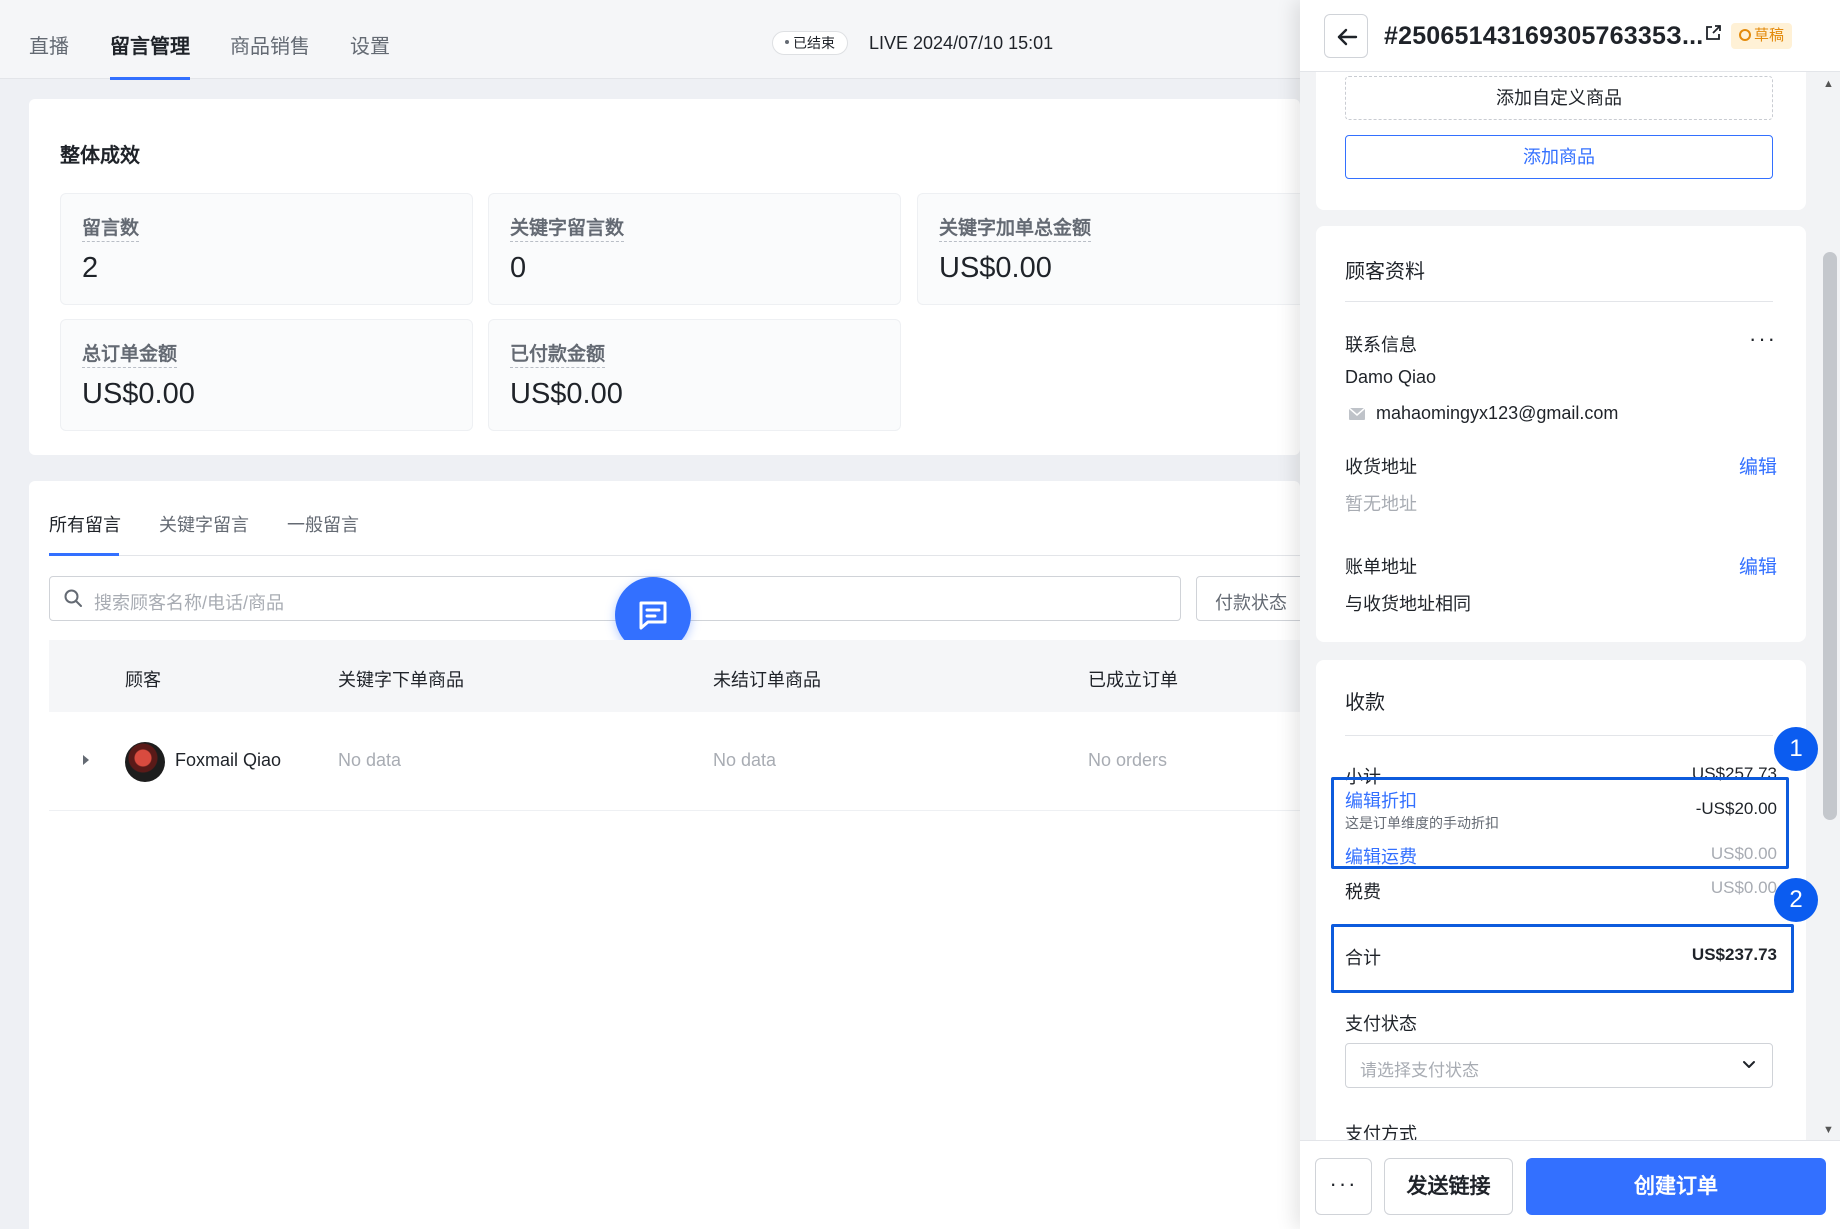  I want to click on table-row: Foxmail Qiao No data No data No orders, so click(674, 761).